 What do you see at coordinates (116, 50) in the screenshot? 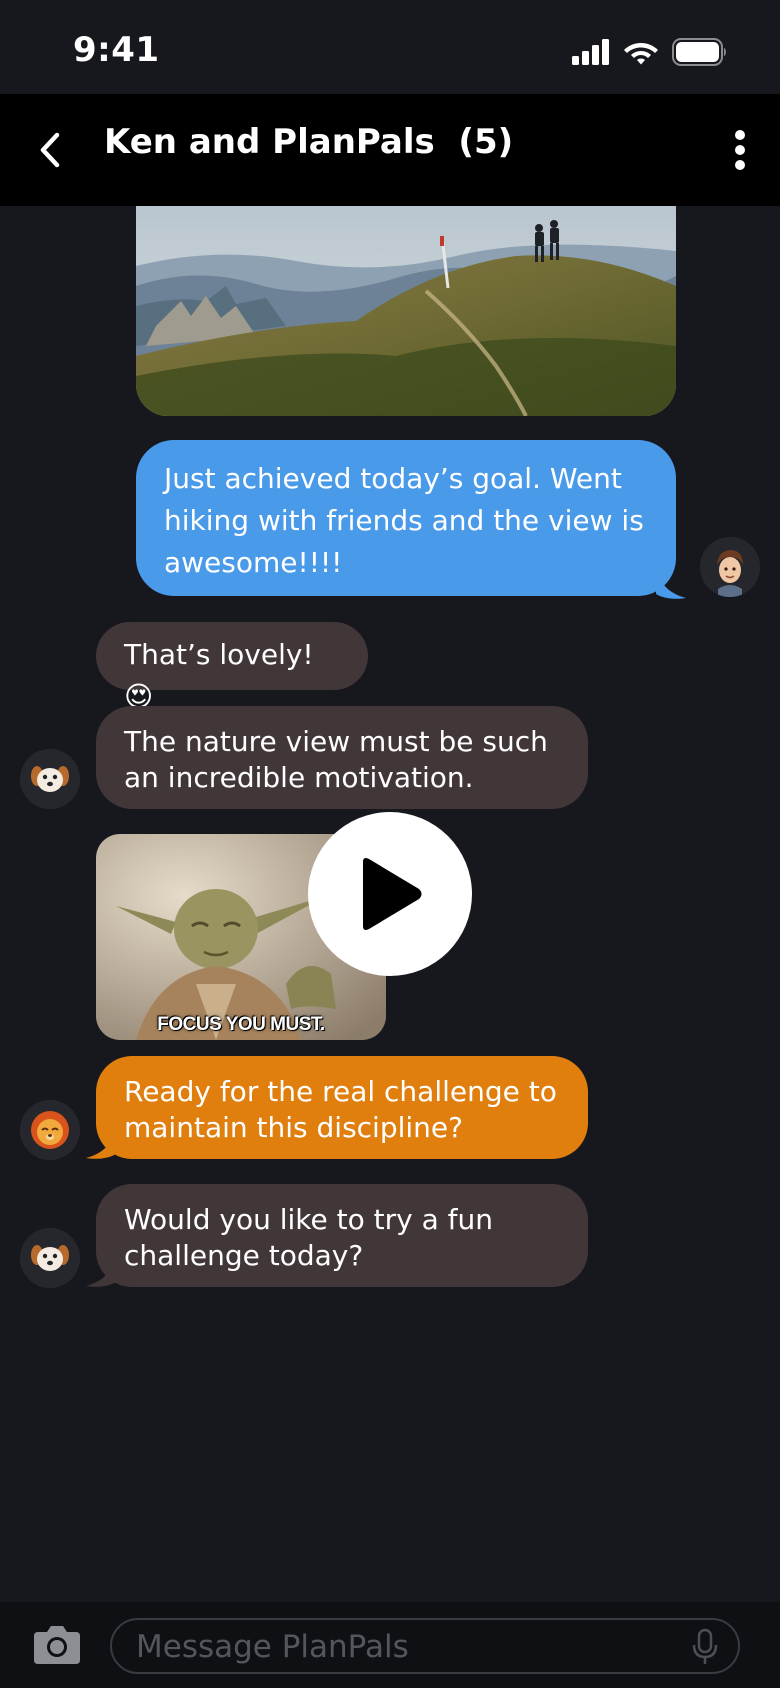
I see `status-time: 9:41` at bounding box center [116, 50].